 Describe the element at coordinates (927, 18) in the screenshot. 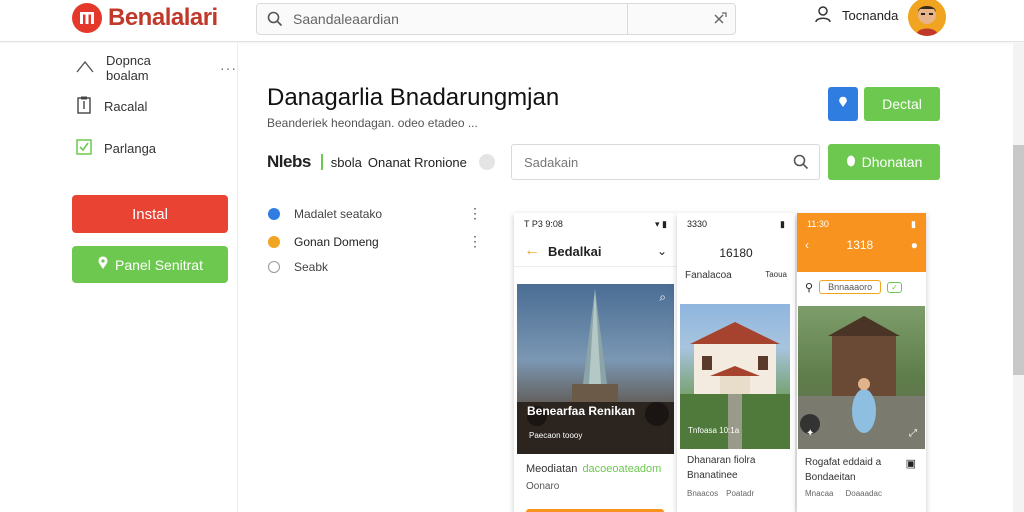

I see `avatar` at that location.